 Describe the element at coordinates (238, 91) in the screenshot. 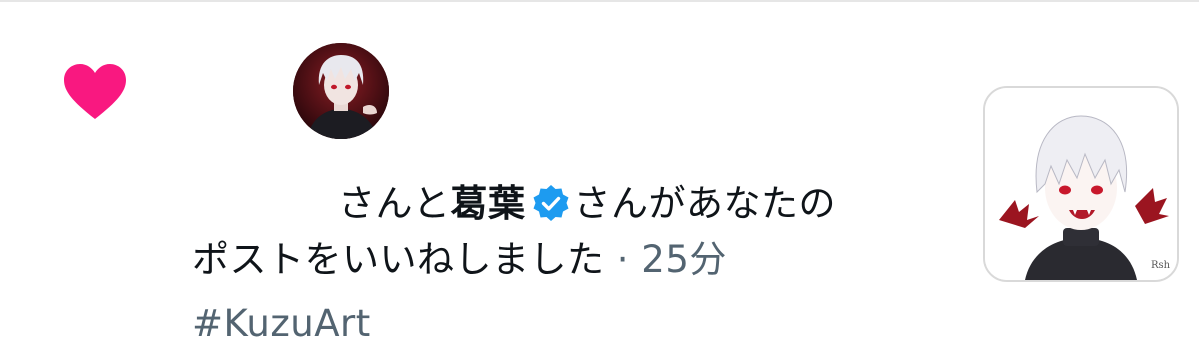

I see `hidden-user-avatar` at that location.